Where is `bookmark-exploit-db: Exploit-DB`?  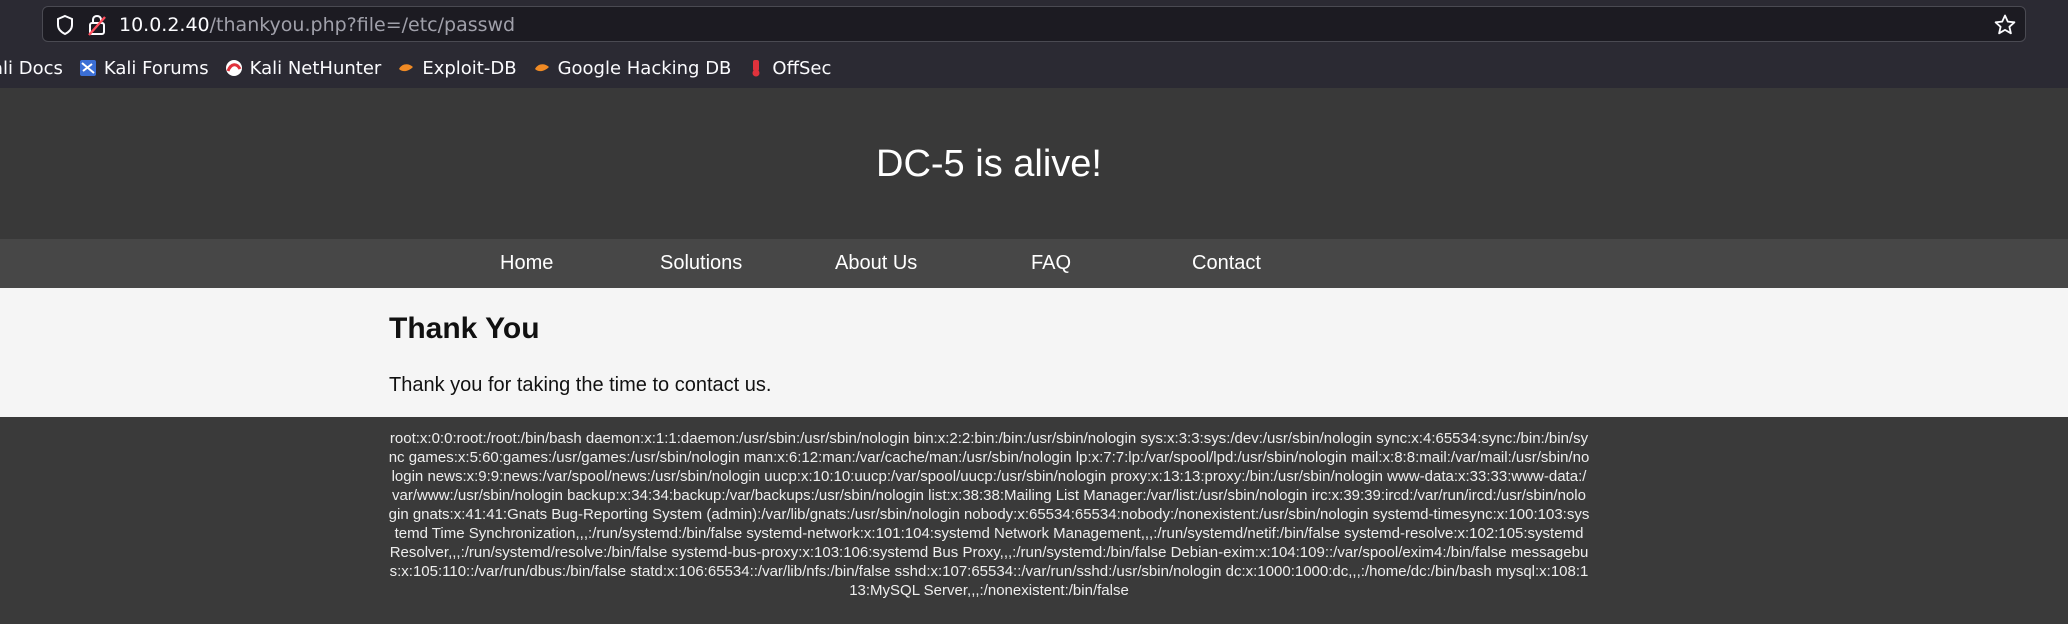 bookmark-exploit-db: Exploit-DB is located at coordinates (457, 68).